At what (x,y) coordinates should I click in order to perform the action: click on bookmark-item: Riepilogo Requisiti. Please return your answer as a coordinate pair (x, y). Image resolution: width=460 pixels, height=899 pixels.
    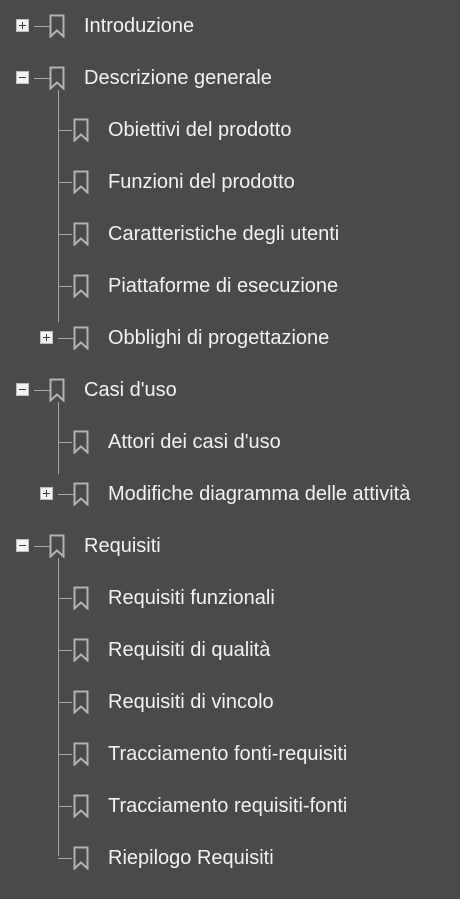
    Looking at the image, I should click on (230, 858).